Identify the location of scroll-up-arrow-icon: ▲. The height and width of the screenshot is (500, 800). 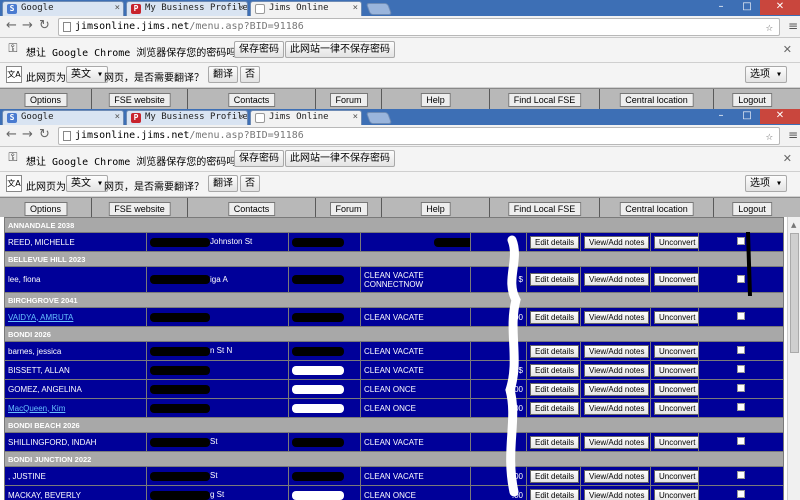
(793, 225).